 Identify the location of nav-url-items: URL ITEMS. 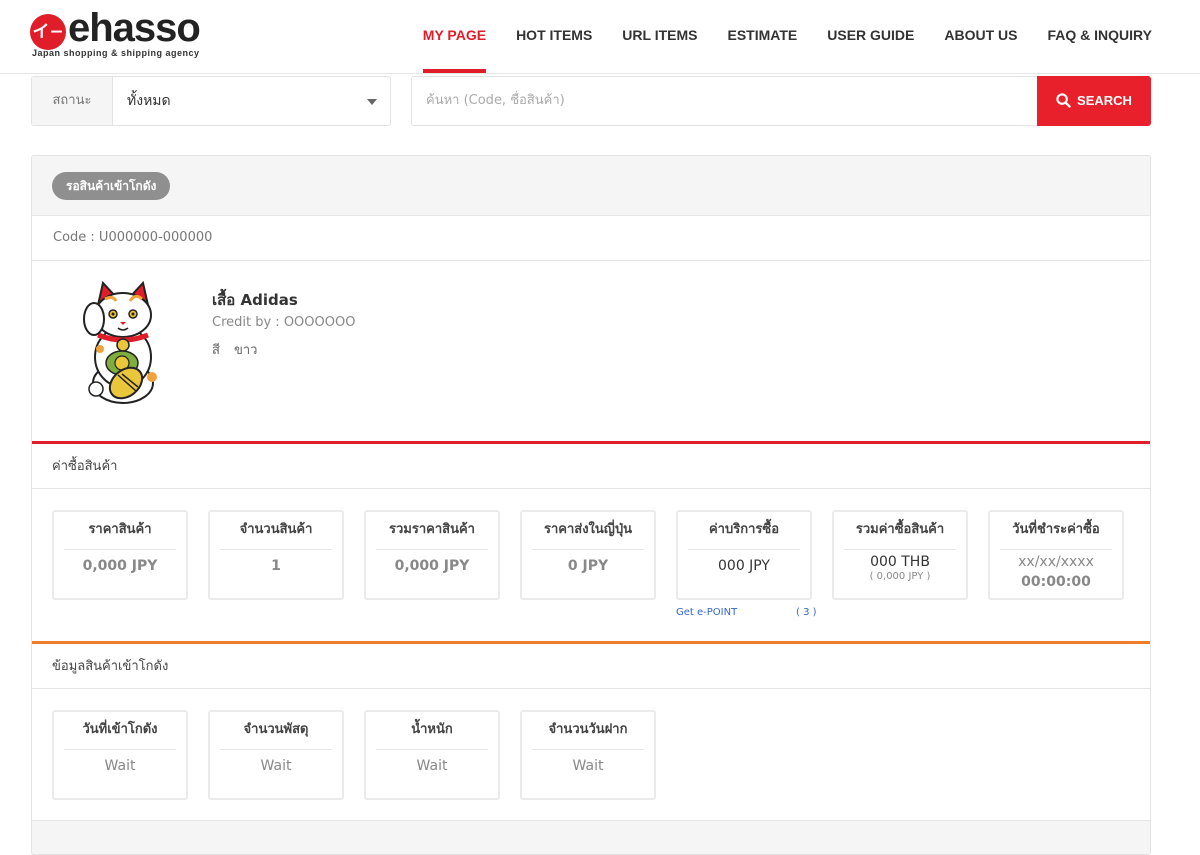
(659, 36).